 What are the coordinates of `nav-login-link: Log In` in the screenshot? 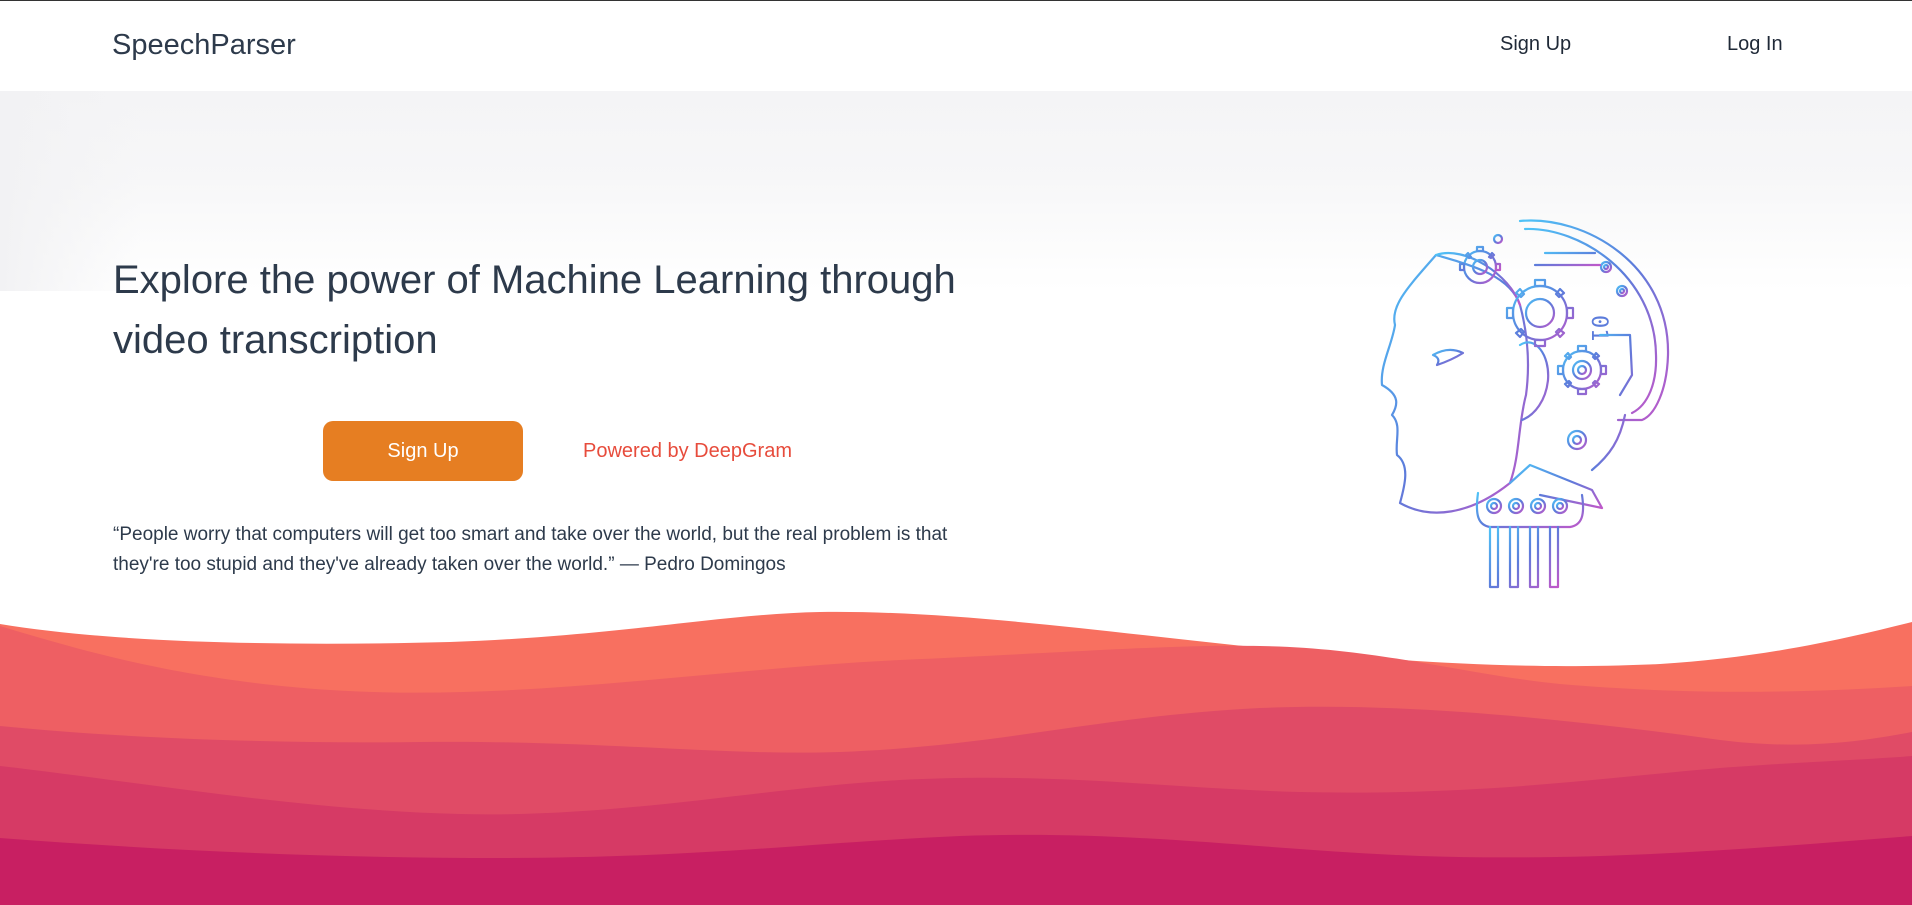 It's located at (1755, 44).